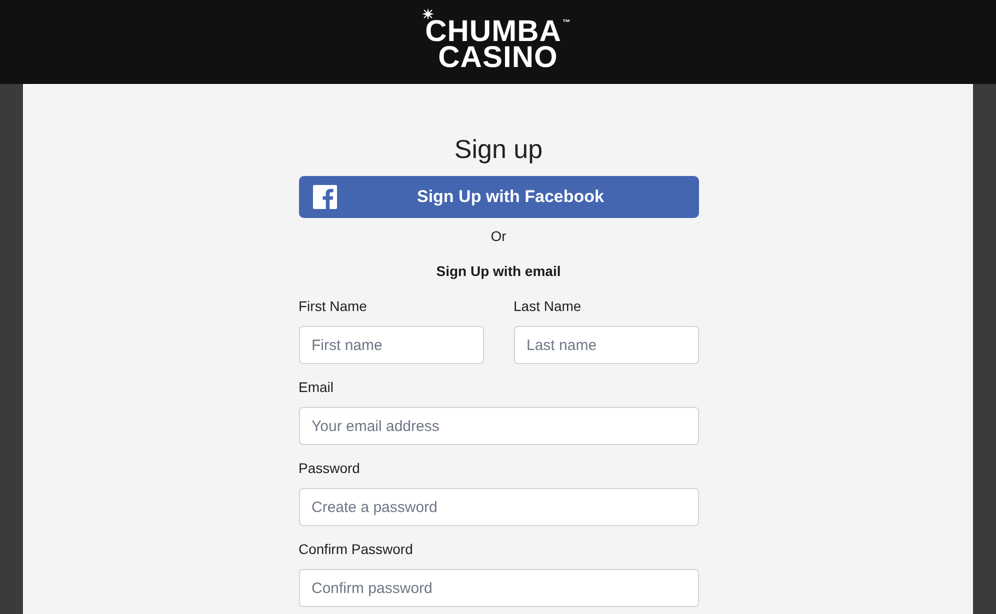  Describe the element at coordinates (355, 549) in the screenshot. I see `field-label: Confirm Password` at that location.